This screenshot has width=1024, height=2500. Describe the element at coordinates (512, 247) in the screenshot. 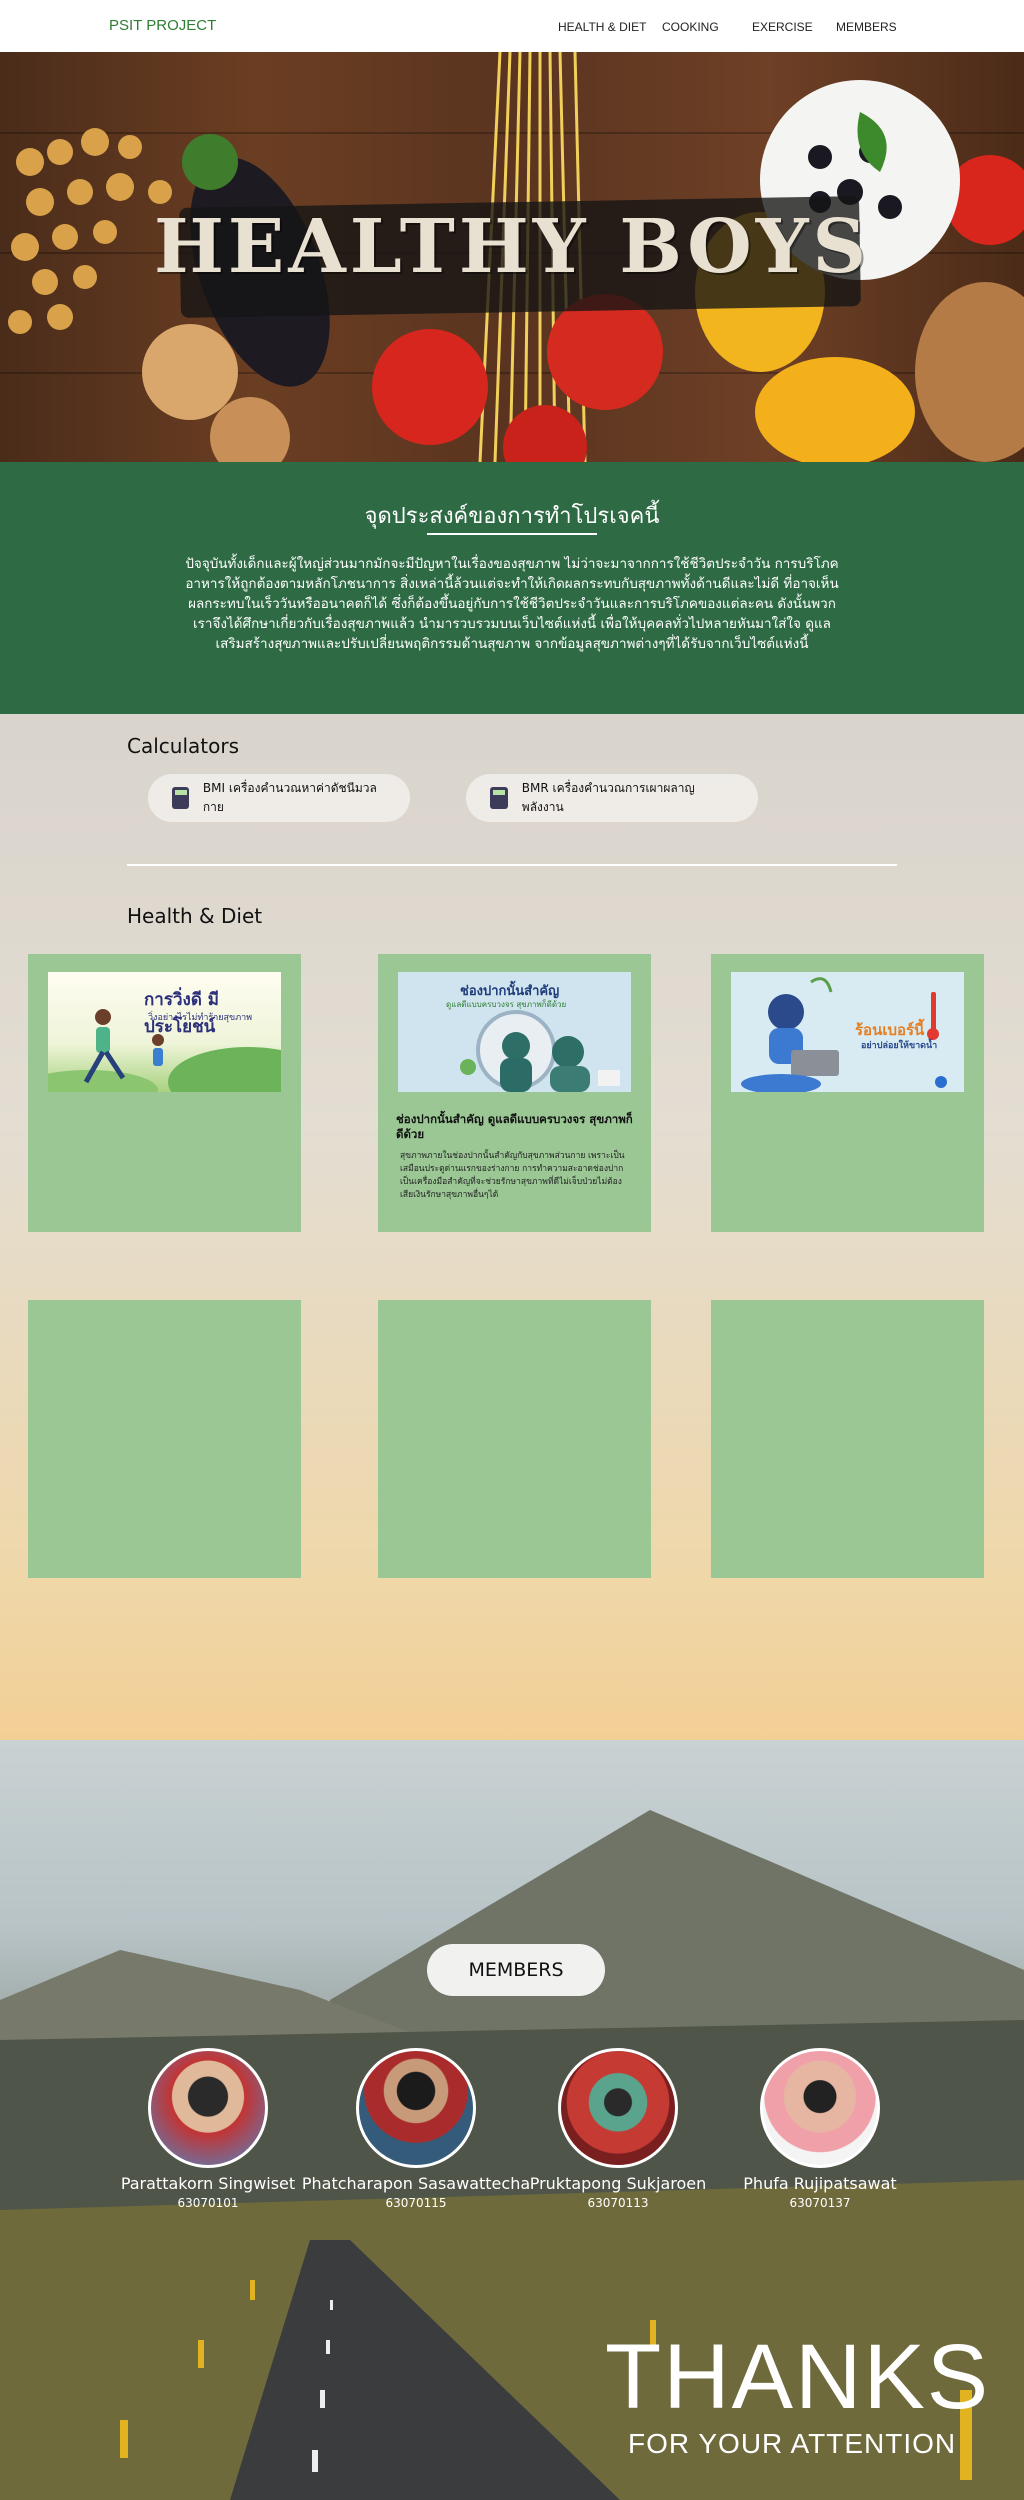

I see `hero-title: HEALTHY BOYS` at that location.